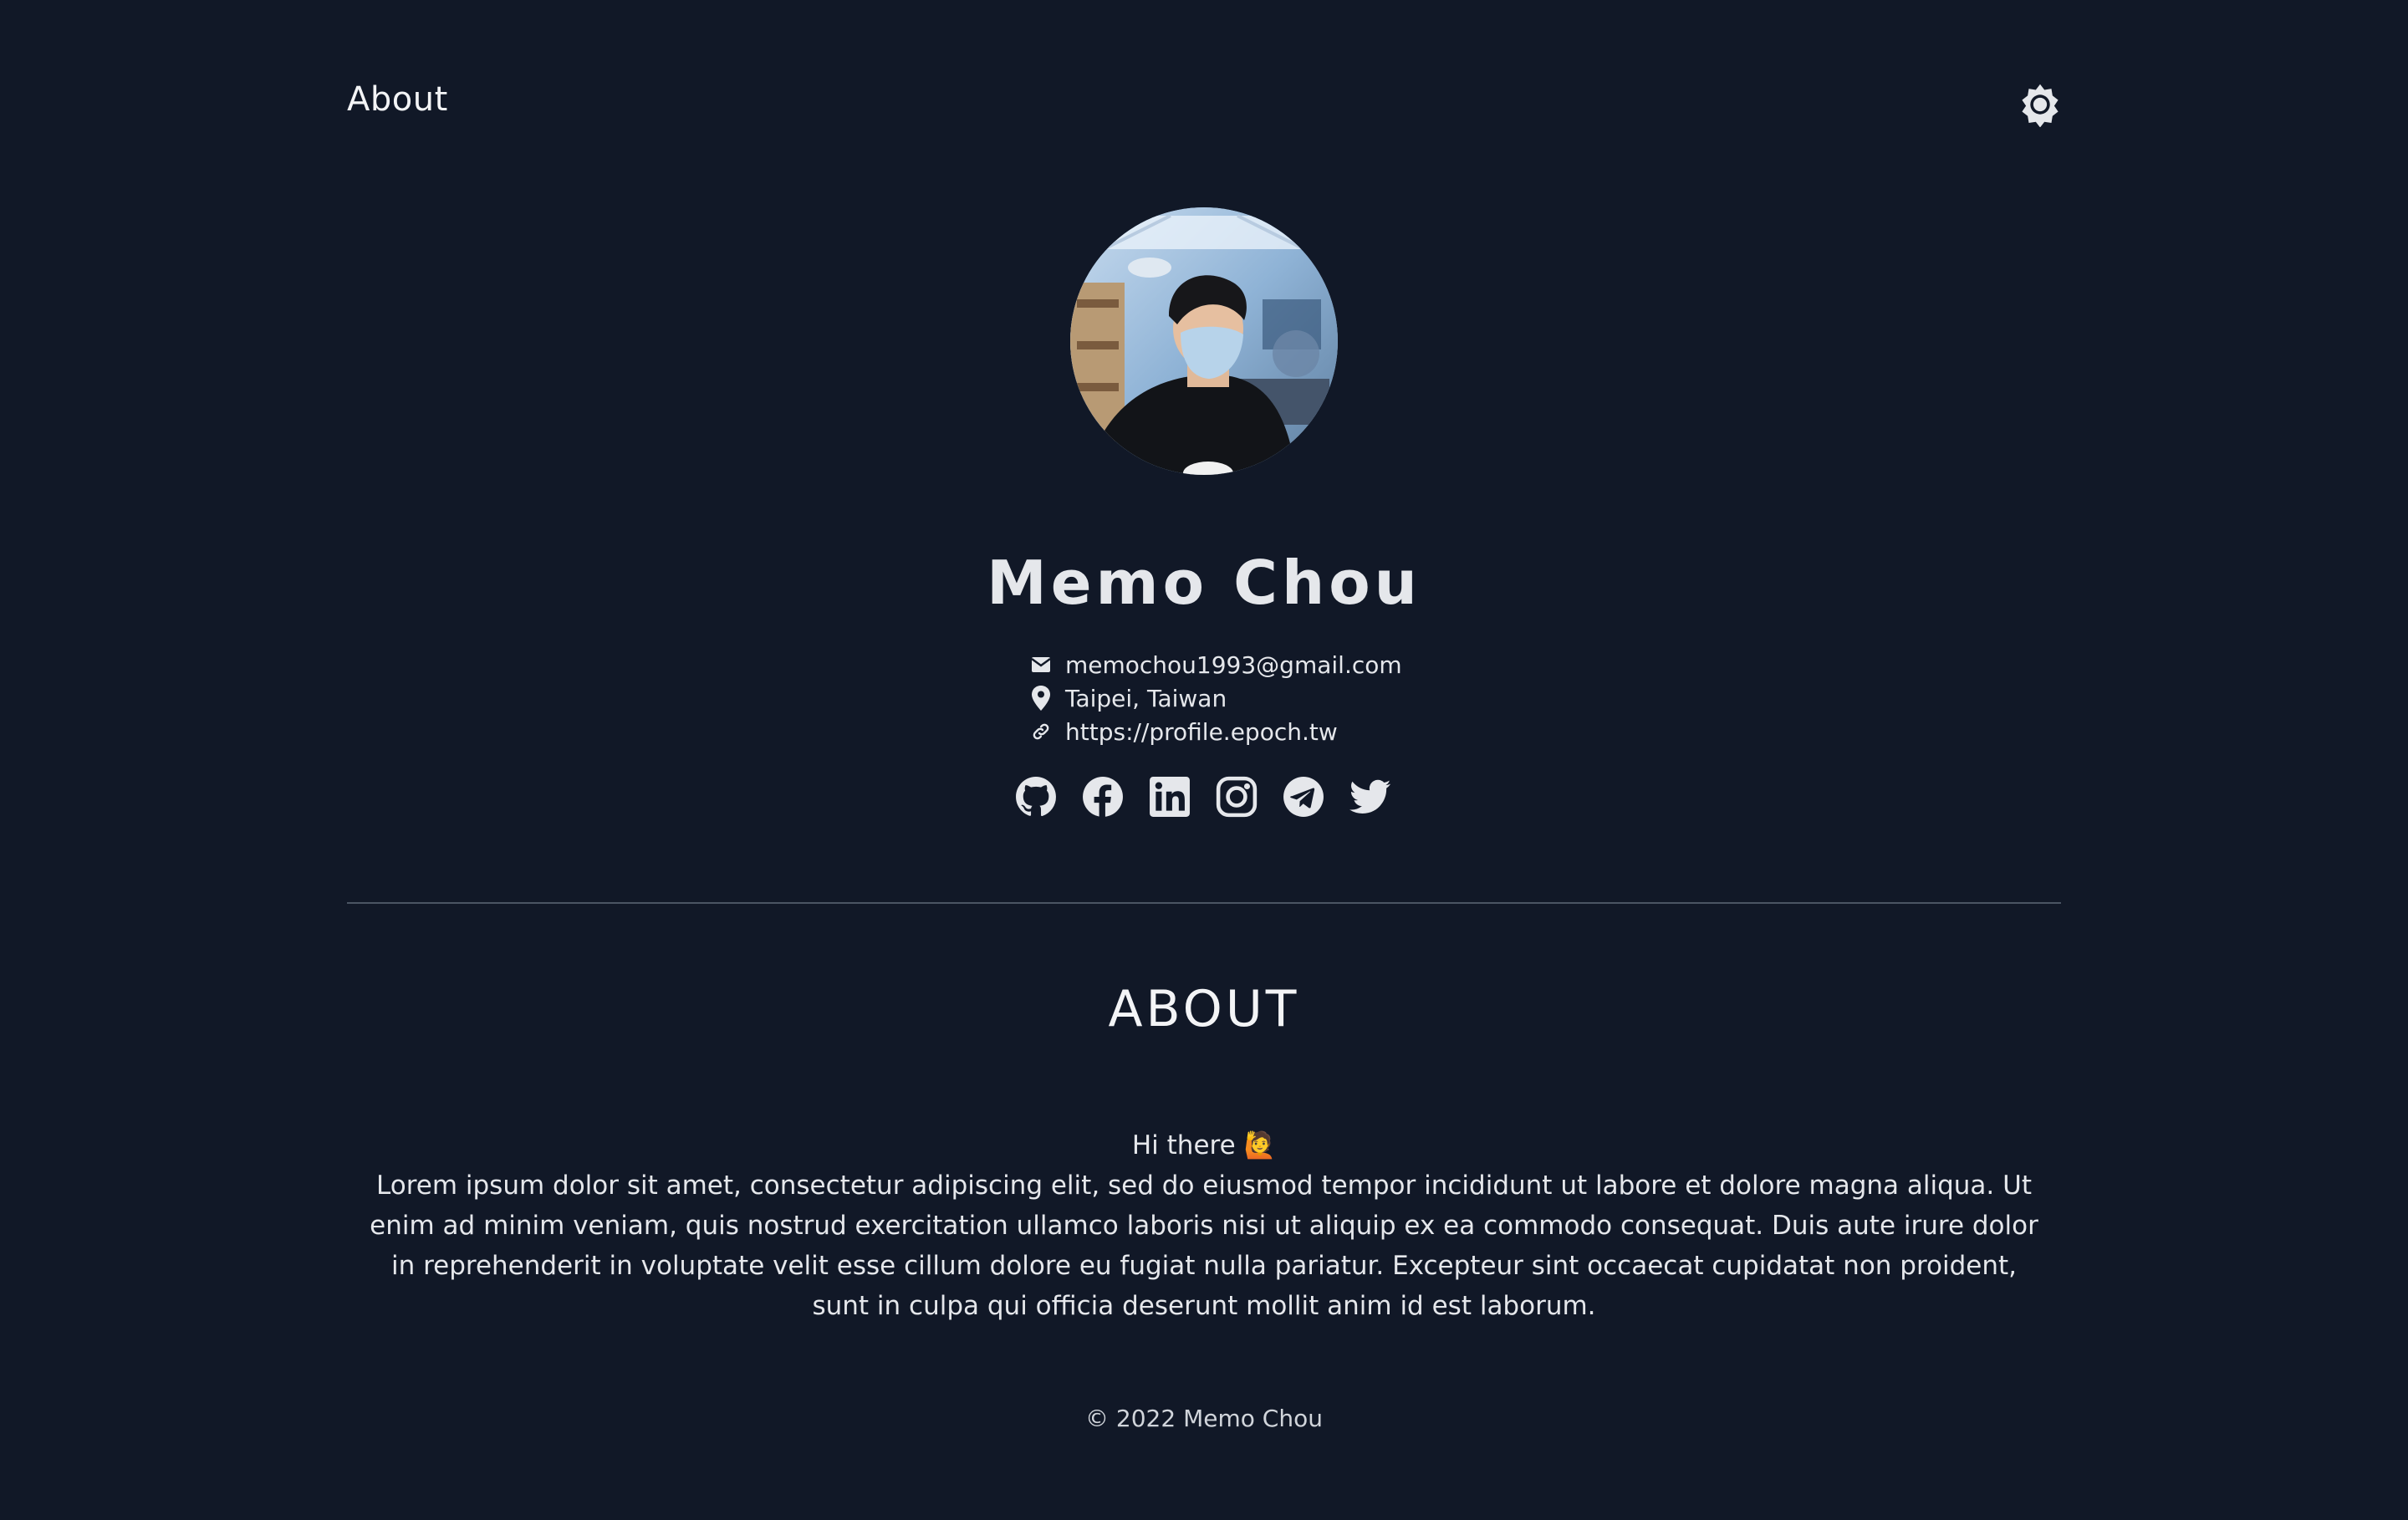 Image resolution: width=2408 pixels, height=1520 pixels. What do you see at coordinates (1204, 903) in the screenshot?
I see `section-divider` at bounding box center [1204, 903].